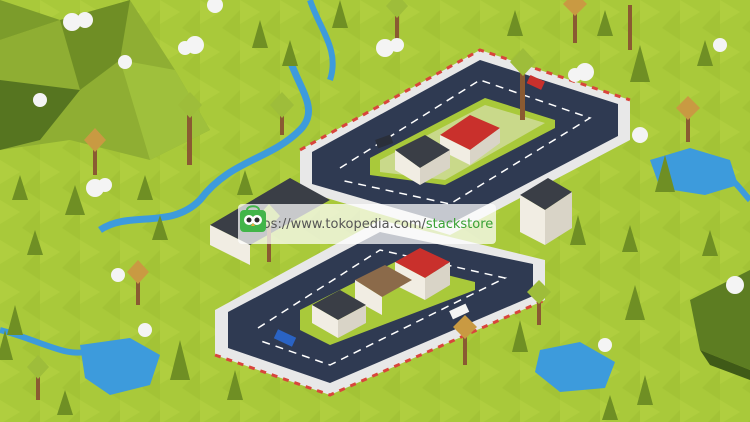 The height and width of the screenshot is (422, 750). What do you see at coordinates (335, 224) in the screenshot?
I see `watermark-url: https://www.tokopedia.com/` at bounding box center [335, 224].